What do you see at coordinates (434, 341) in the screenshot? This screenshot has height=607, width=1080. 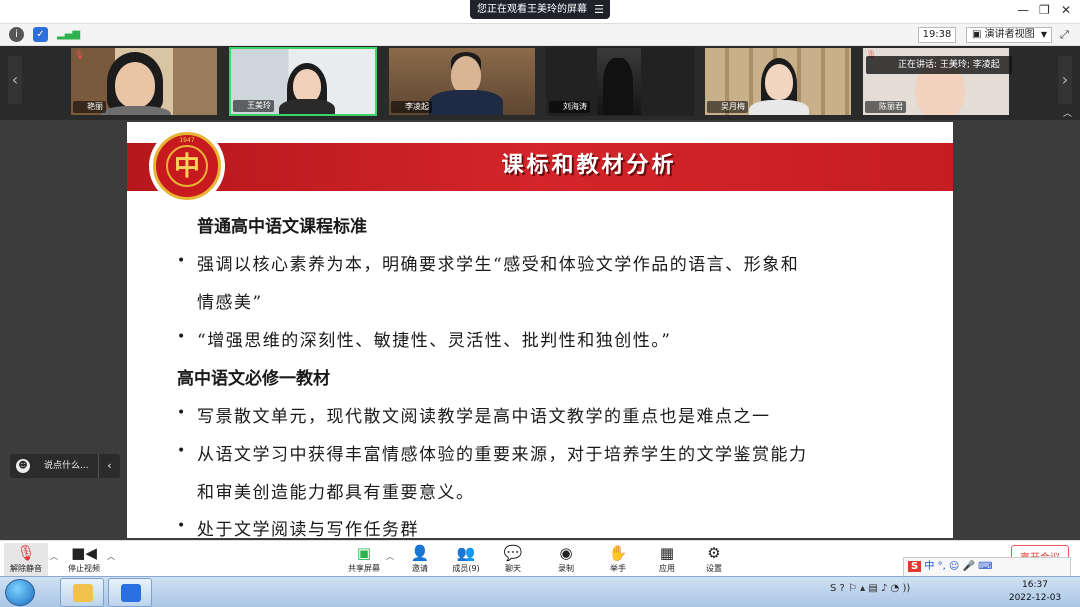 I see `bullet-line: “增强思维的深刻性、敏捷性、灵活性、批判性和独创性。”` at bounding box center [434, 341].